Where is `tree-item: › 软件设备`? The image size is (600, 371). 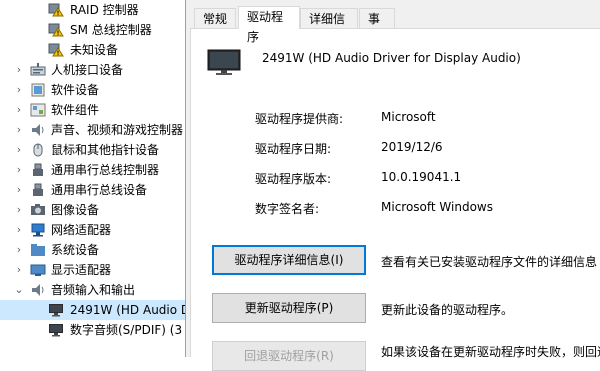
tree-item: › 软件设备 is located at coordinates (92, 90).